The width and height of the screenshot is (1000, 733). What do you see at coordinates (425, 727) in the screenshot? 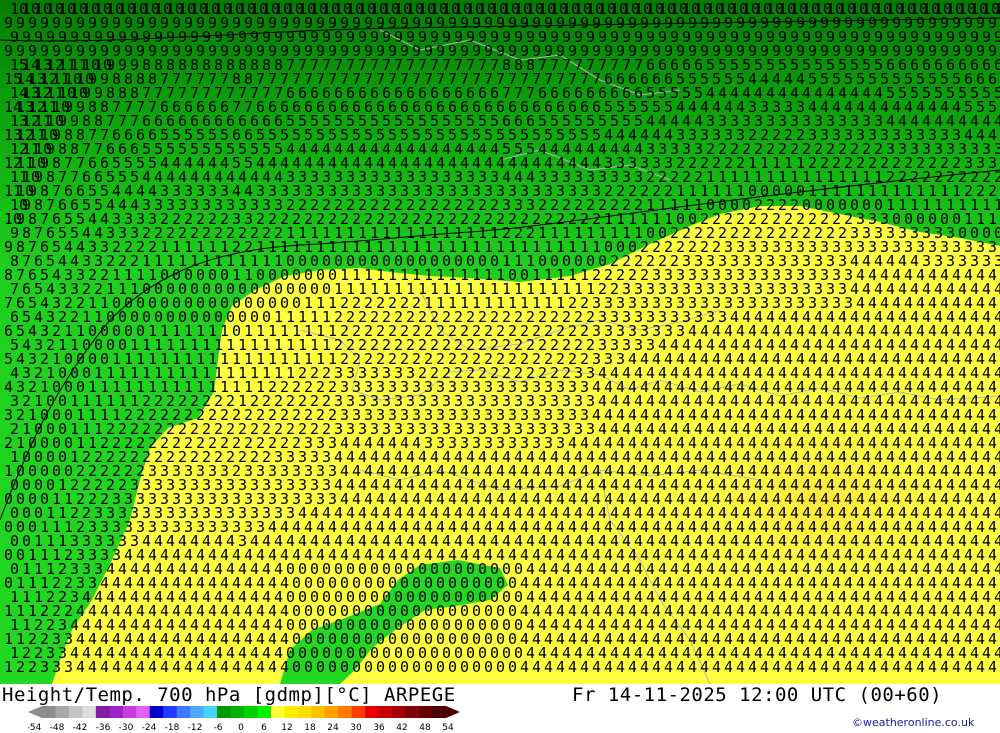
I see `scale-tick-label: 48` at bounding box center [425, 727].